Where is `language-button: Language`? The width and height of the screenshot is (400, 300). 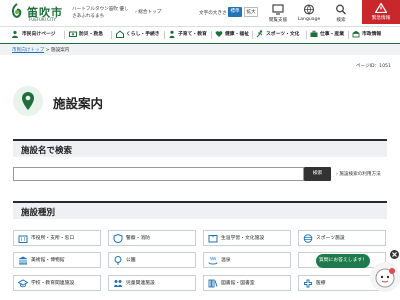
language-button: Language is located at coordinates (309, 13).